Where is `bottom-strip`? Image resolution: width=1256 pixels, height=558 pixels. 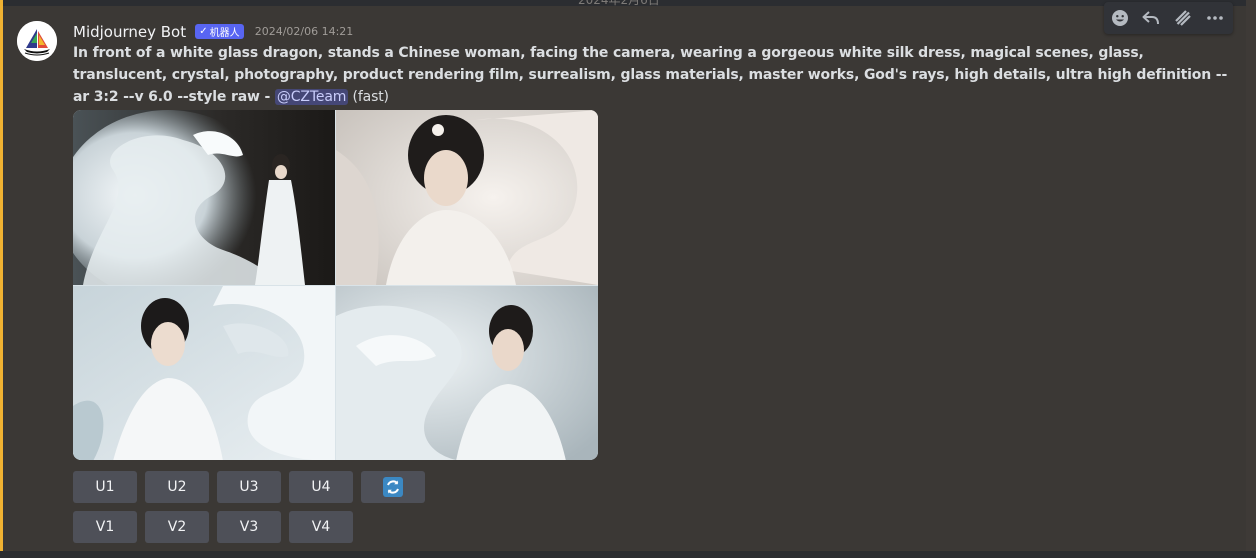
bottom-strip is located at coordinates (628, 554).